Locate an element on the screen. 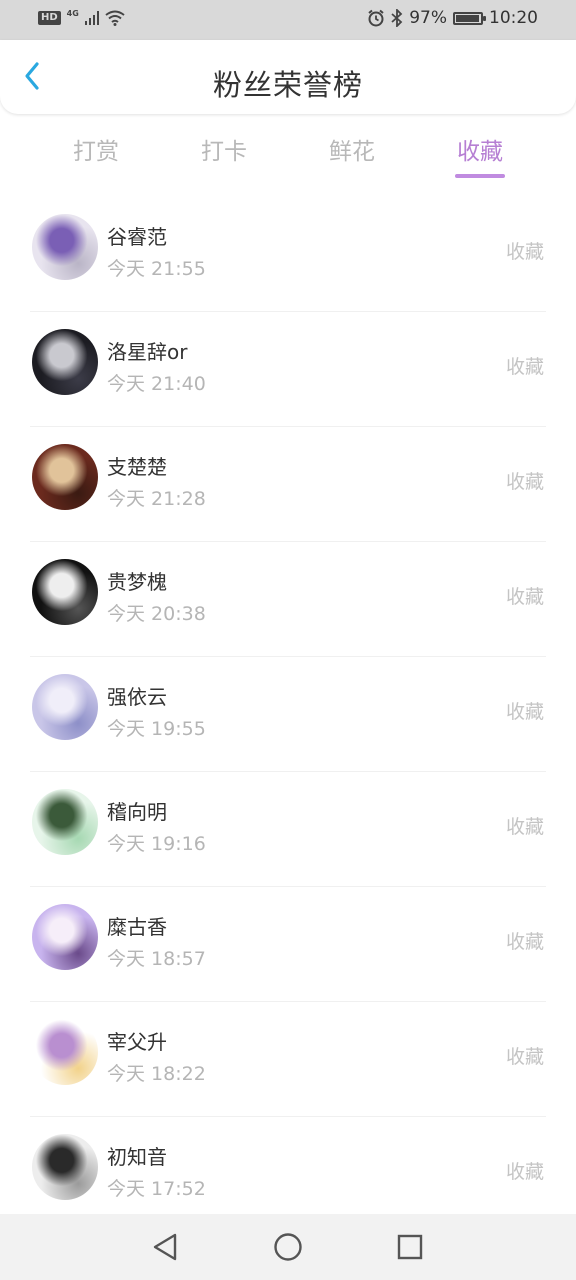  list-item: 宰父升今天 18:22 收藏 is located at coordinates (288, 1059).